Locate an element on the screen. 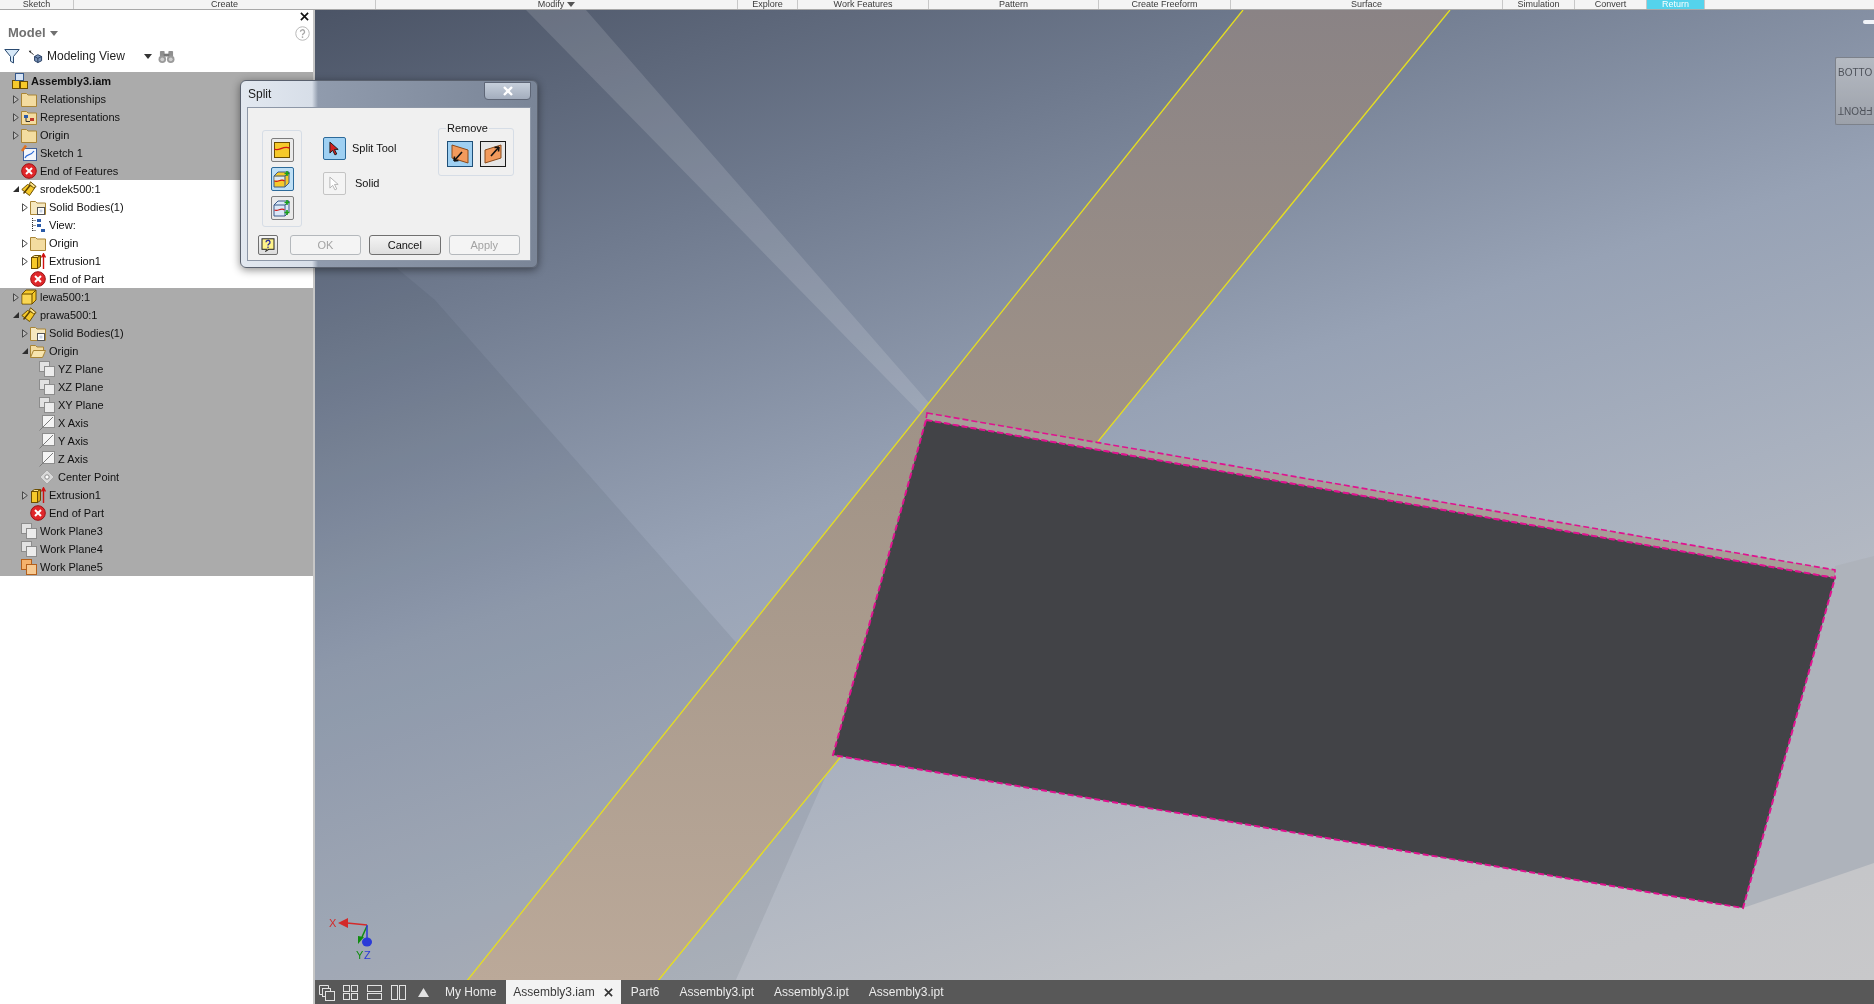 Image resolution: width=1874 pixels, height=1004 pixels. view-cube: BOTTO FRONT is located at coordinates (1854, 91).